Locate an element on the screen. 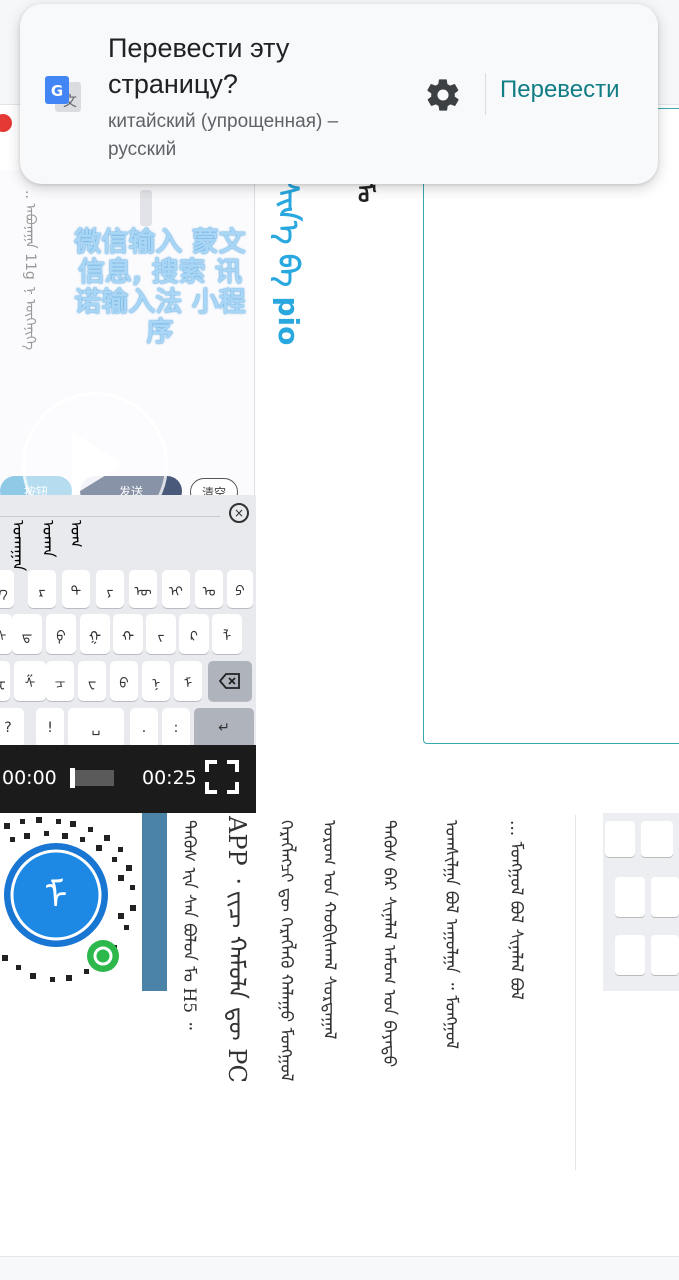  key-label: ? is located at coordinates (8, 728).